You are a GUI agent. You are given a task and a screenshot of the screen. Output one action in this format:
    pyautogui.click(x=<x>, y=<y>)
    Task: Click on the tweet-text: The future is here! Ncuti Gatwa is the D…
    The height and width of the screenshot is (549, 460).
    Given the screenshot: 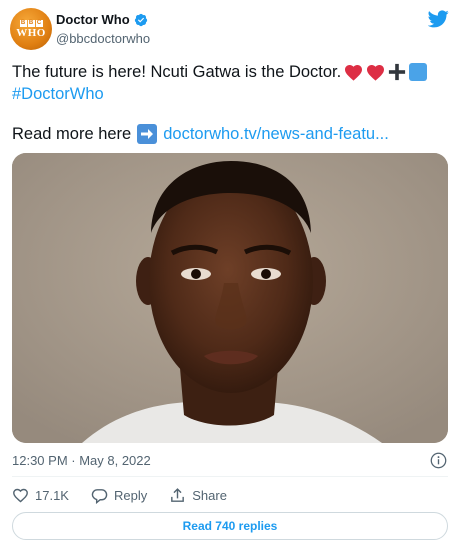 What is the action you would take?
    pyautogui.click(x=232, y=83)
    